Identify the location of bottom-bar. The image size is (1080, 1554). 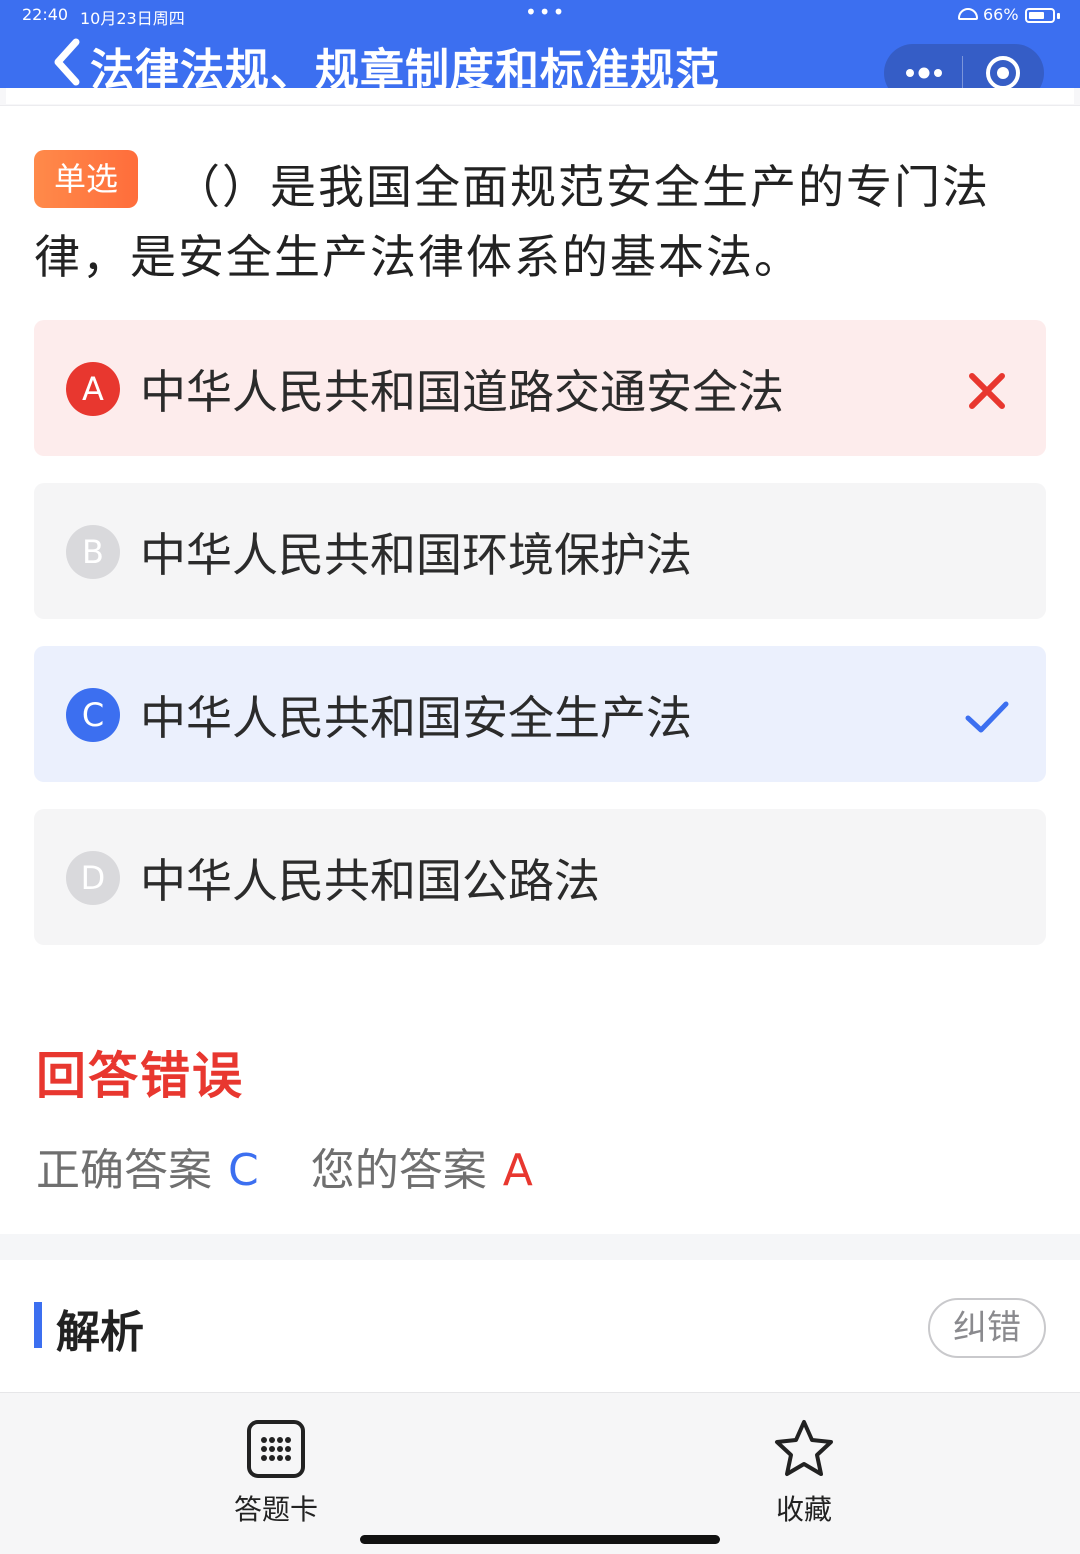
(540, 1473).